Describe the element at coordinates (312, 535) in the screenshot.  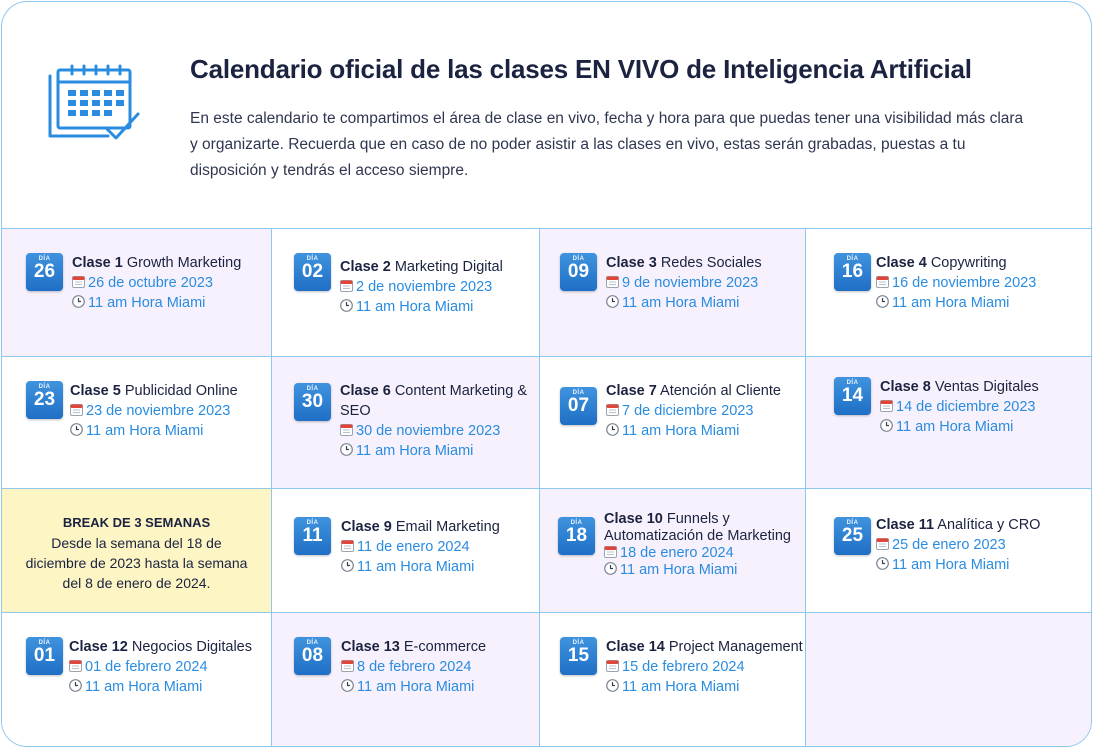
I see `day-number: 11` at that location.